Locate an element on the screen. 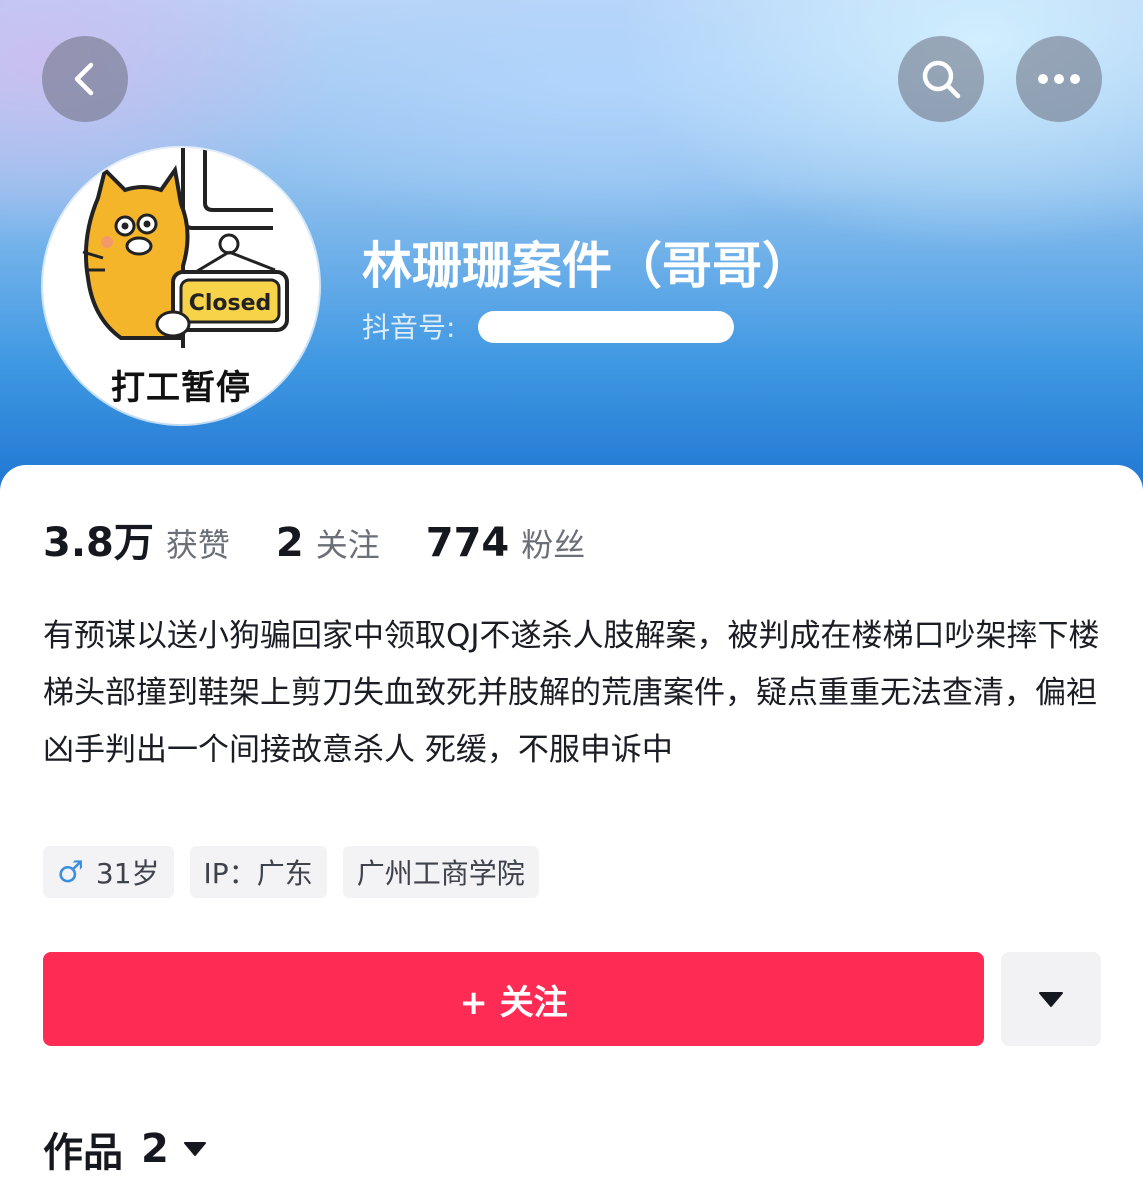 The width and height of the screenshot is (1143, 1200). avatar-caption: 打工暂停 is located at coordinates (181, 388).